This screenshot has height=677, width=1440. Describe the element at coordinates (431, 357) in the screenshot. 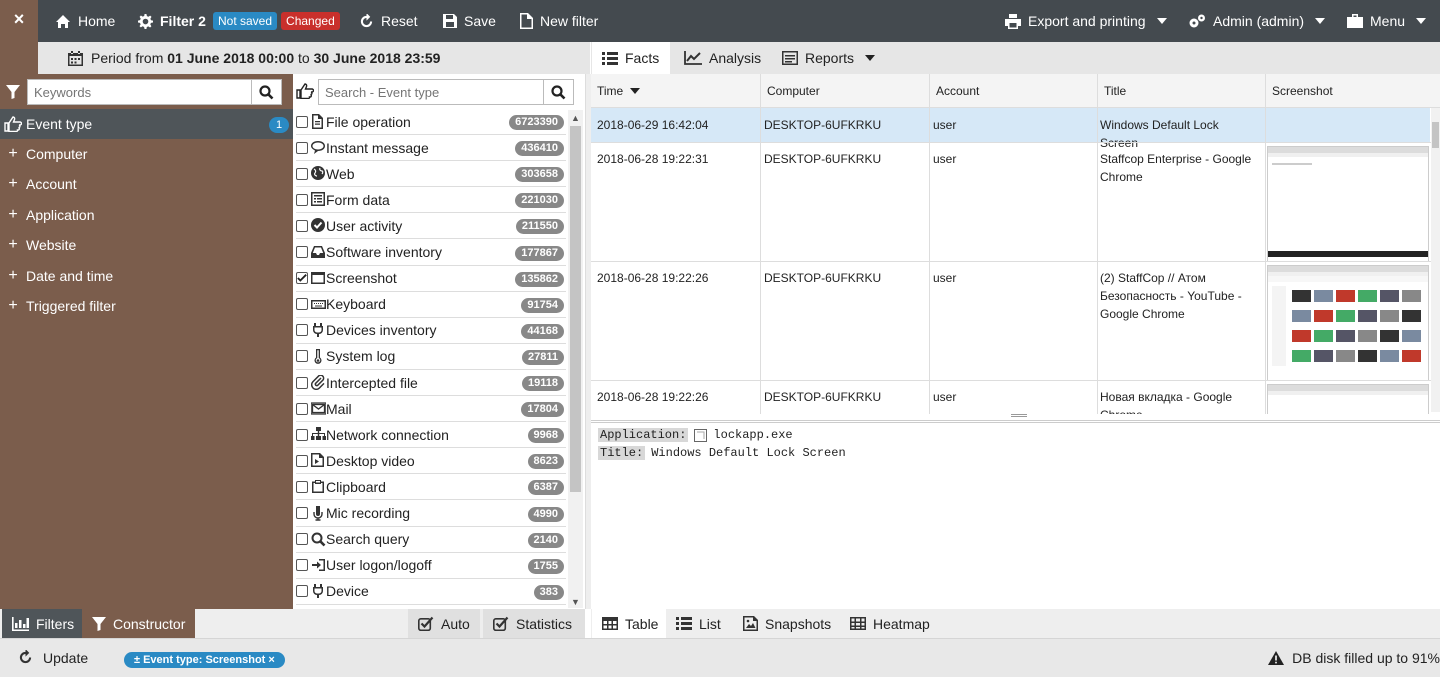

I see `event-type-item: System log 27811` at that location.